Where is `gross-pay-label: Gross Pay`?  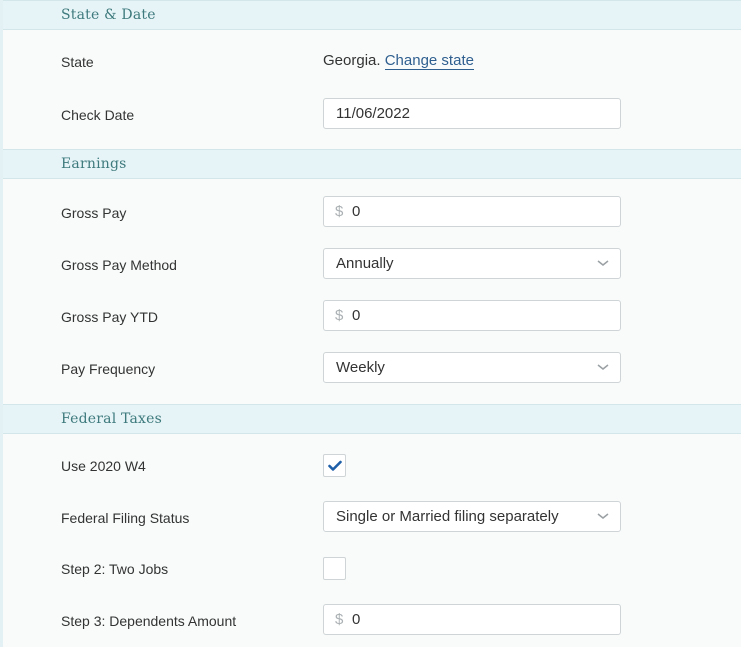 gross-pay-label: Gross Pay is located at coordinates (94, 213).